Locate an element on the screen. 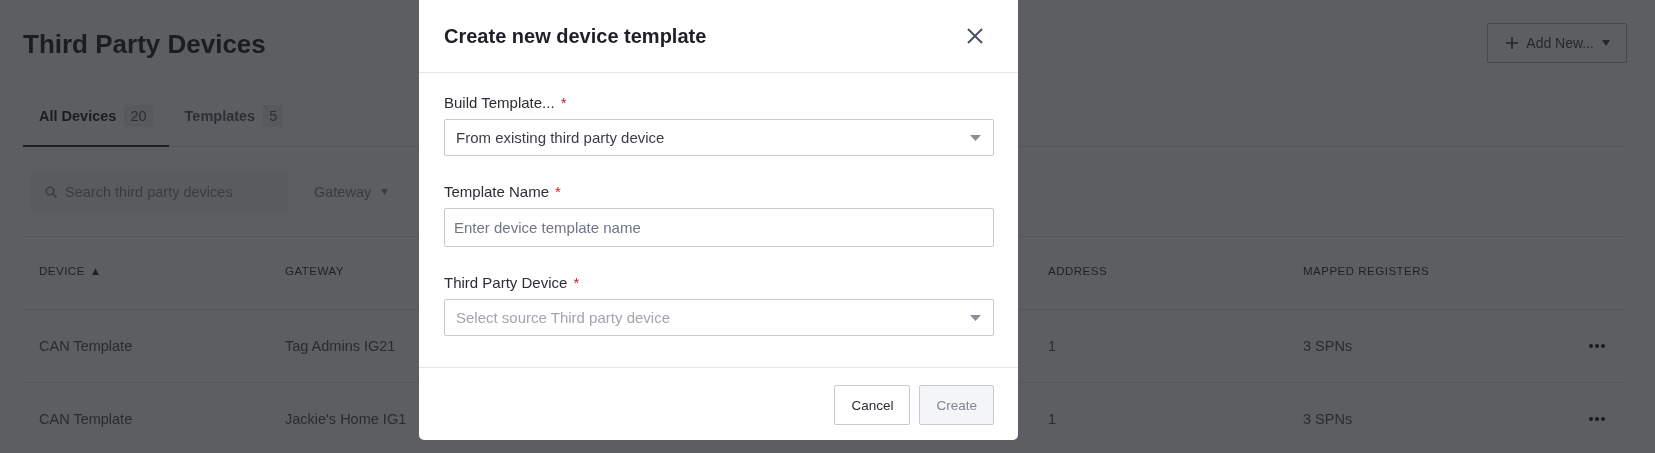 Image resolution: width=1655 pixels, height=453 pixels. input-field: Enter device template name is located at coordinates (719, 227).